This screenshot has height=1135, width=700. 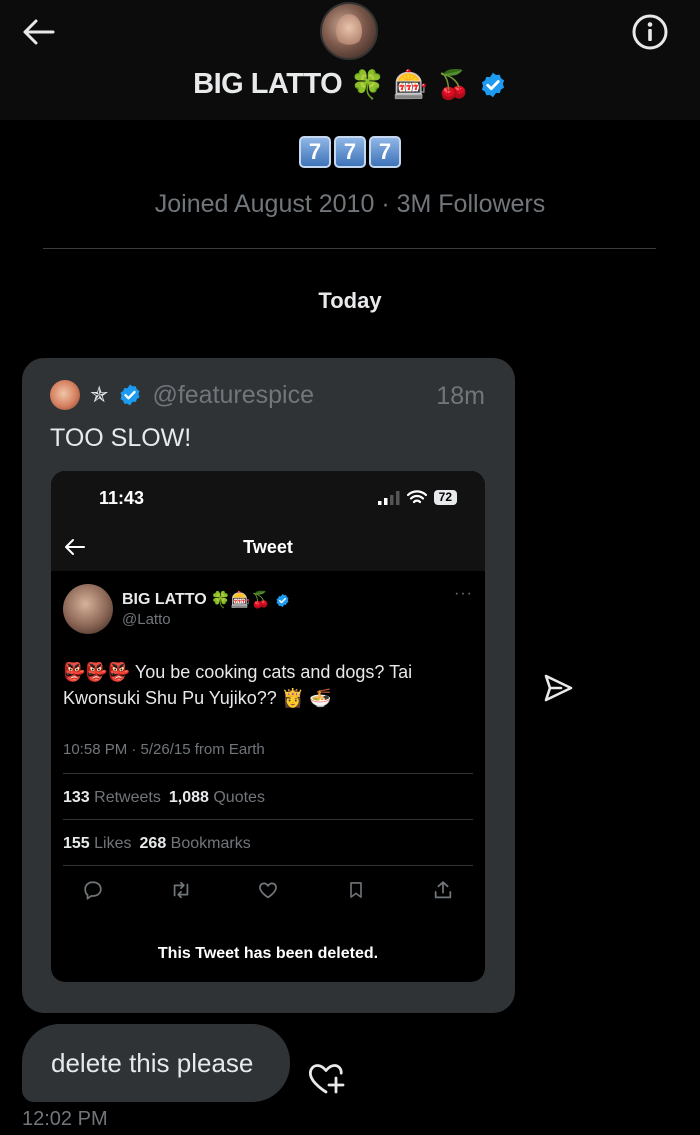 I want to click on info-button, so click(x=650, y=32).